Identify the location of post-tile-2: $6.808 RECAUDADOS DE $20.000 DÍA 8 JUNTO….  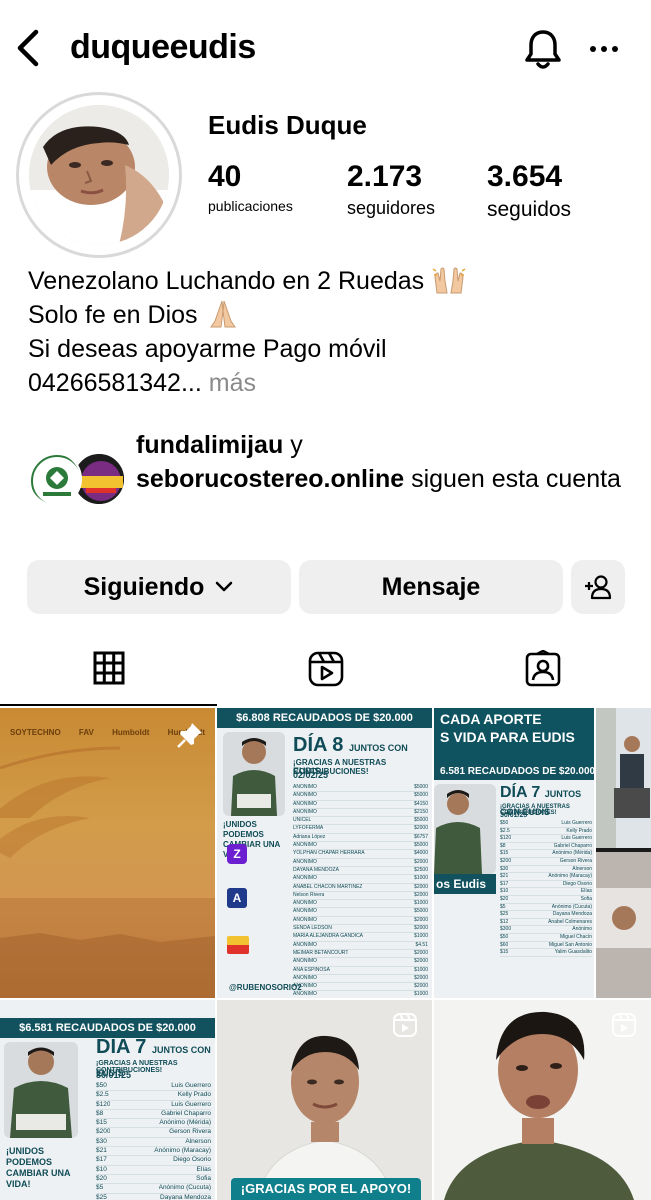
(324, 853).